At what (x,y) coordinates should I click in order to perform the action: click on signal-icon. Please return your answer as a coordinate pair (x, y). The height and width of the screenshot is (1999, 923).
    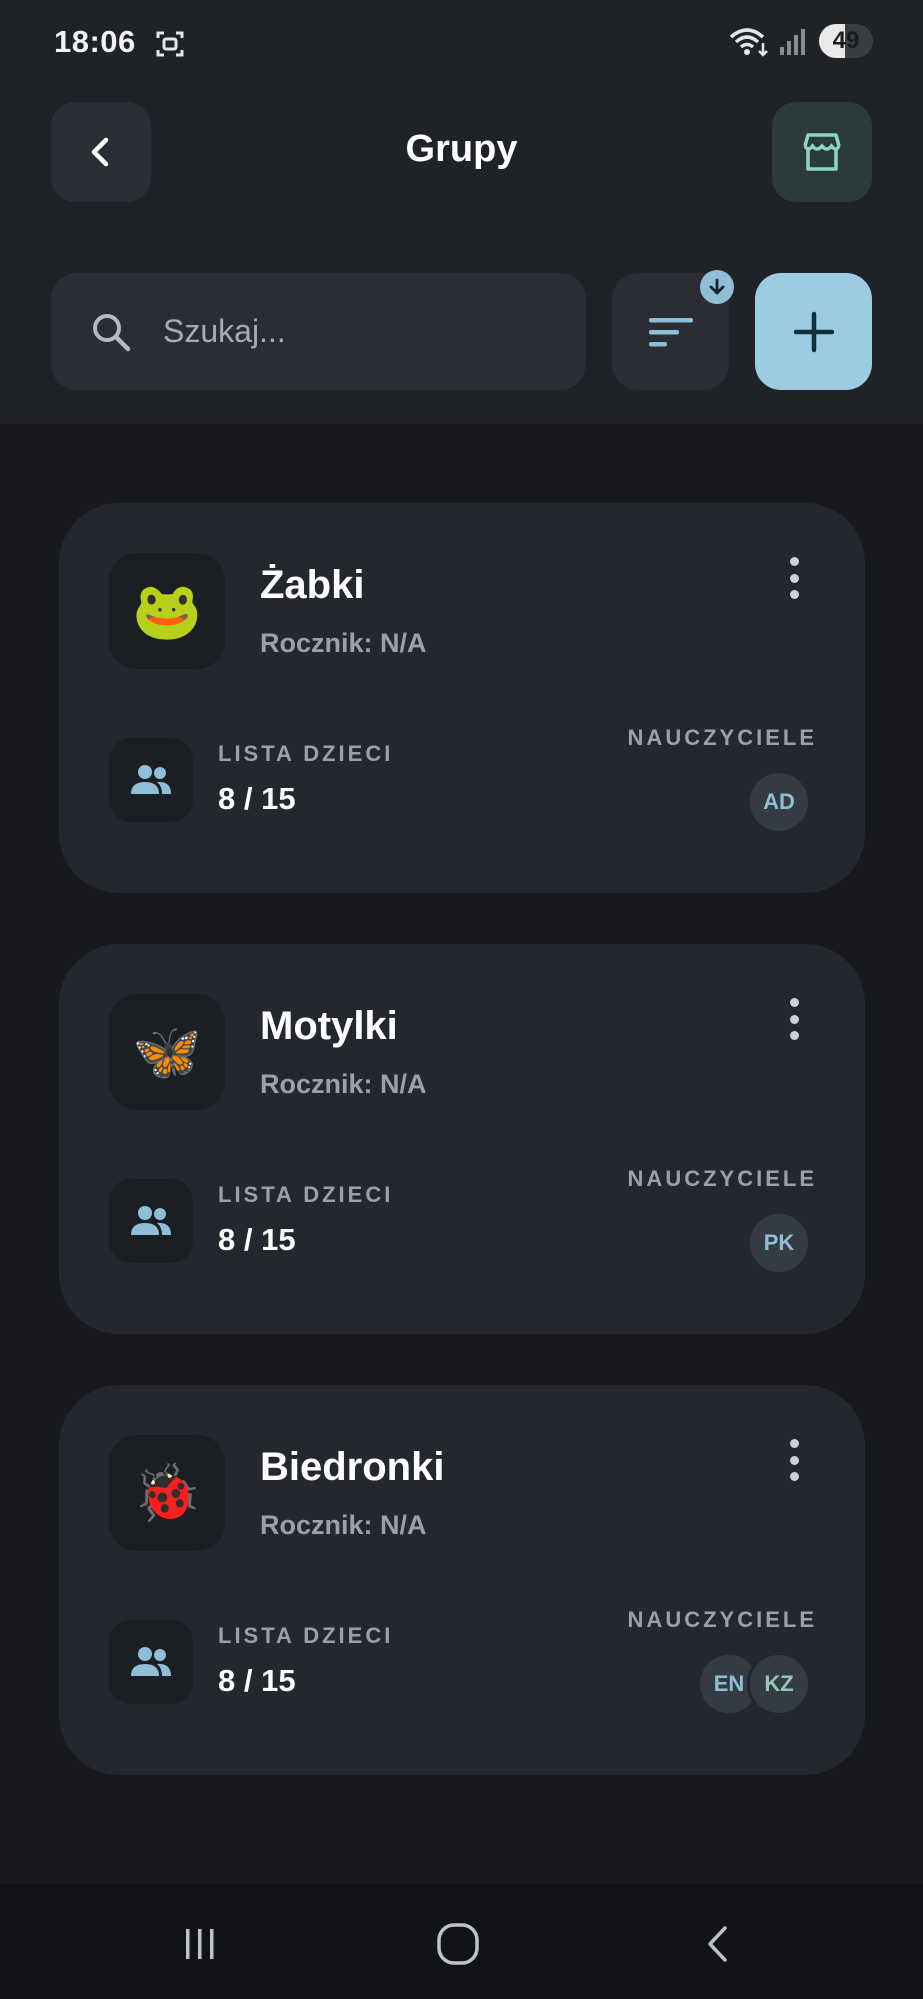
    Looking at the image, I should click on (792, 42).